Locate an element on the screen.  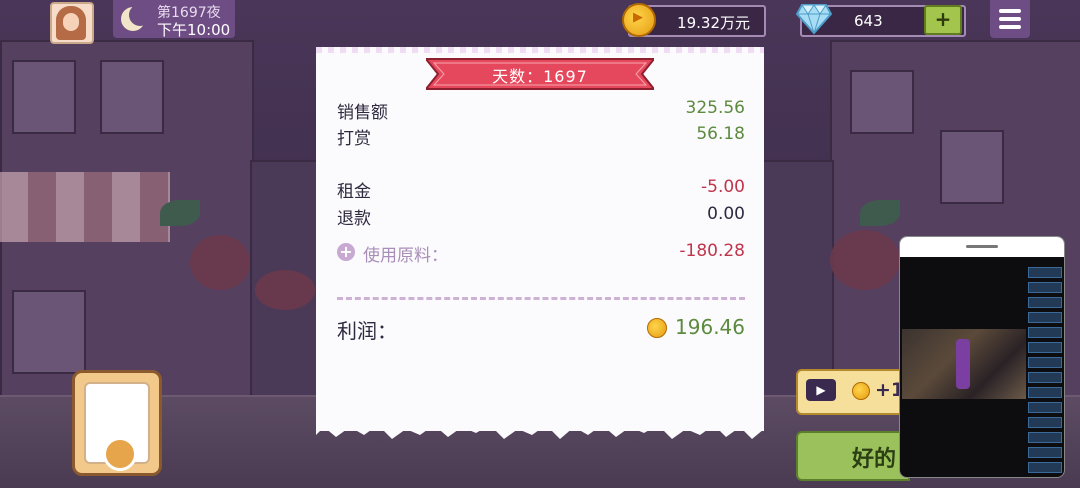
torn-edge is located at coordinates (540, 429).